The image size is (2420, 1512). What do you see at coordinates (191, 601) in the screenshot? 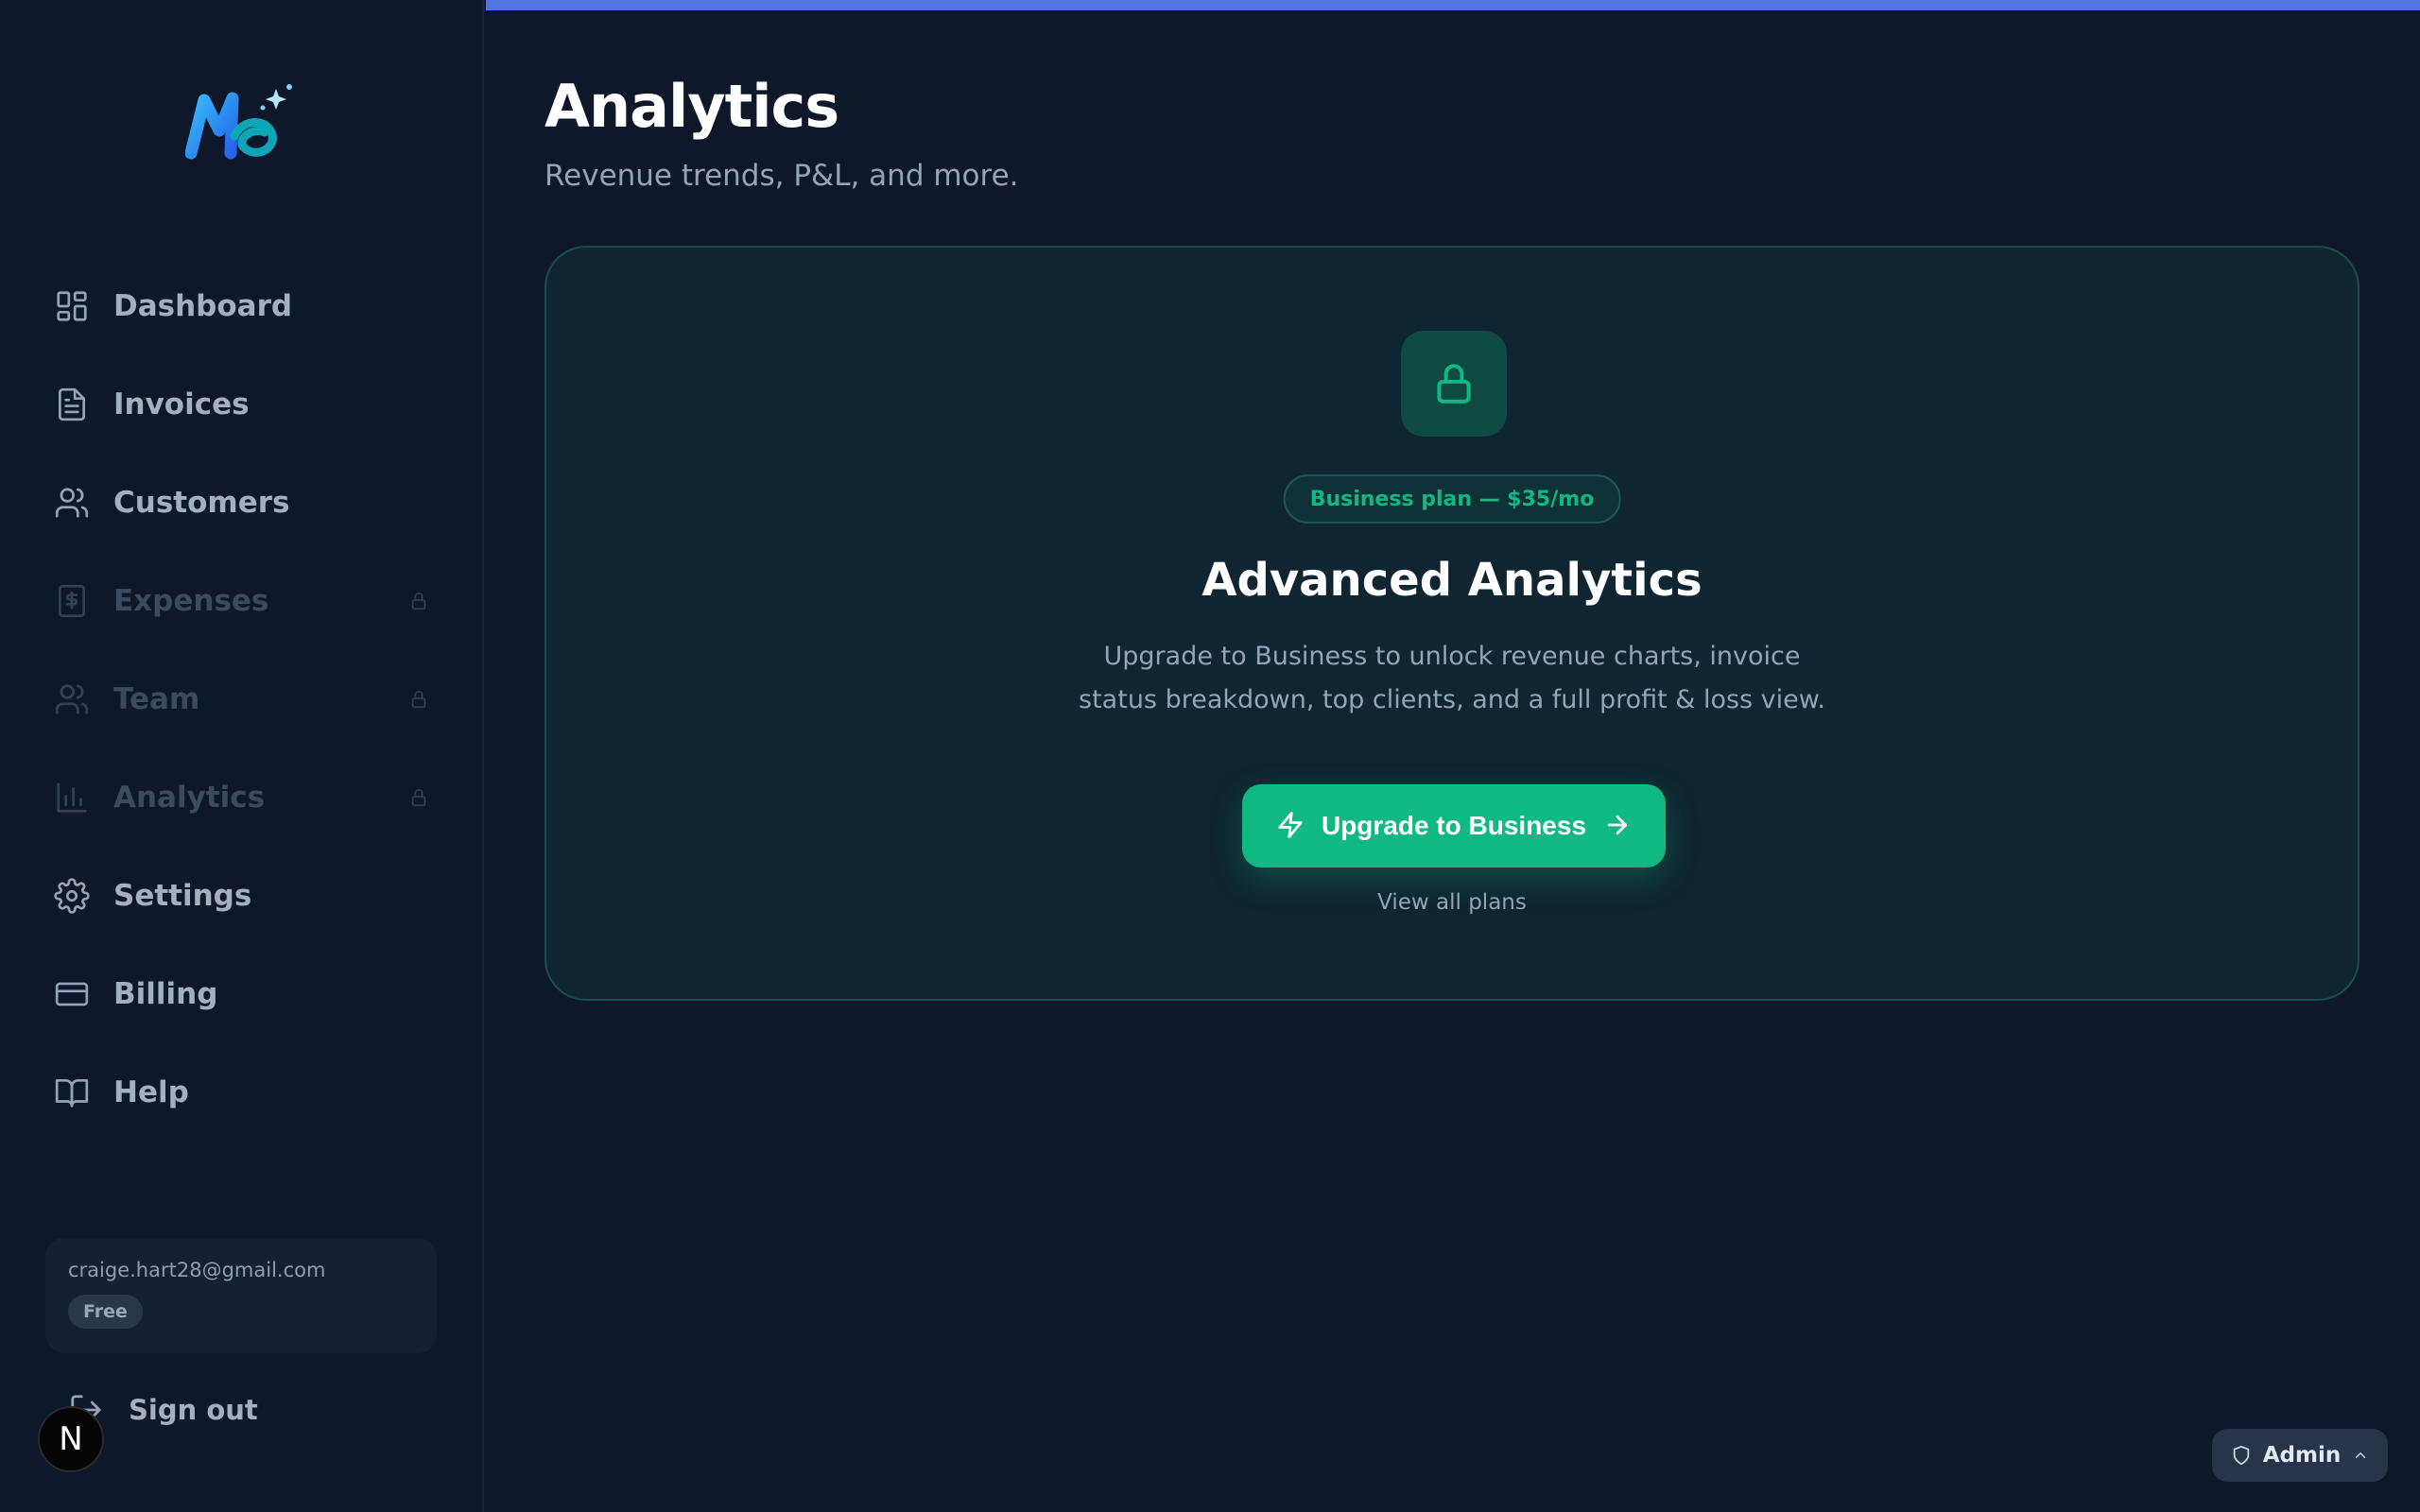
I see `sidebar-item-label: Expenses` at bounding box center [191, 601].